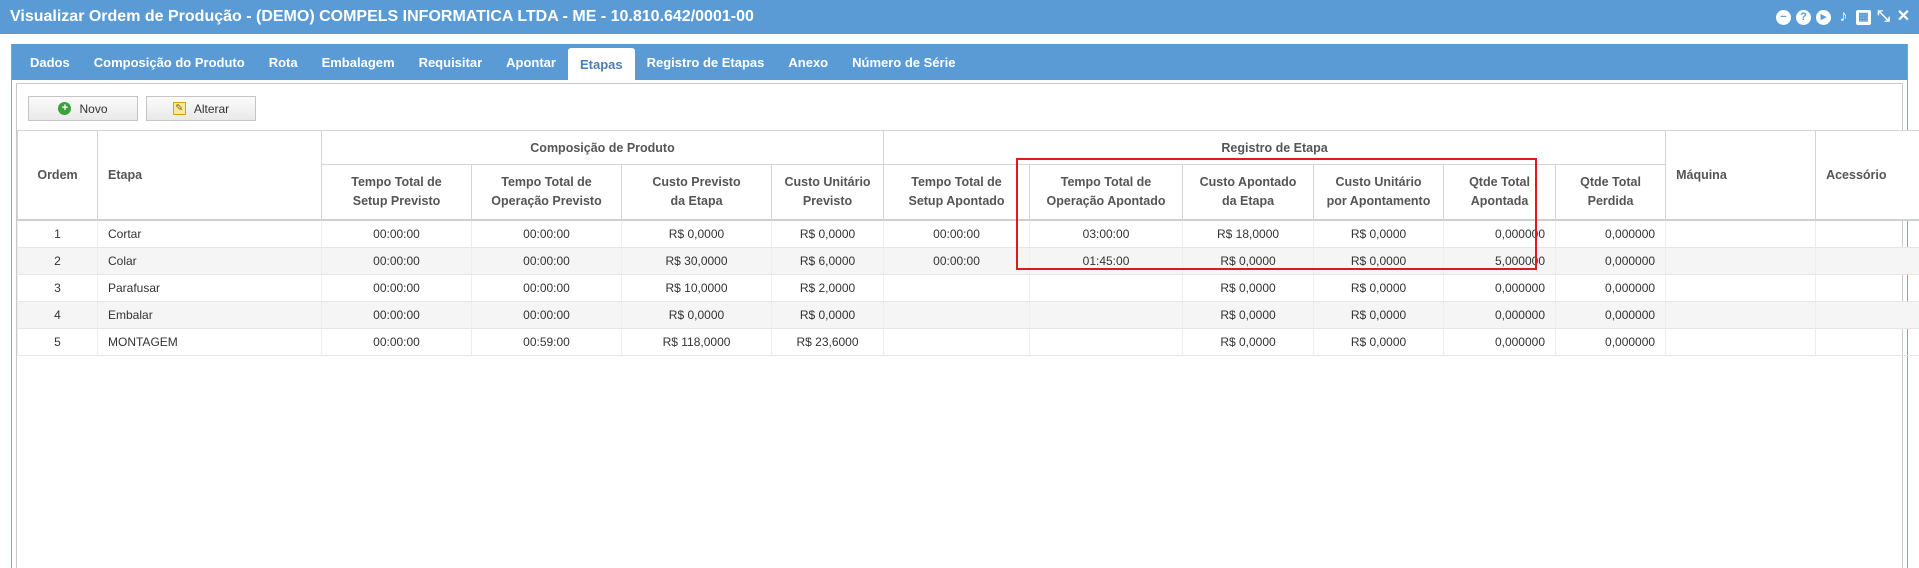 This screenshot has width=1919, height=568. I want to click on help-icon: ?, so click(1803, 17).